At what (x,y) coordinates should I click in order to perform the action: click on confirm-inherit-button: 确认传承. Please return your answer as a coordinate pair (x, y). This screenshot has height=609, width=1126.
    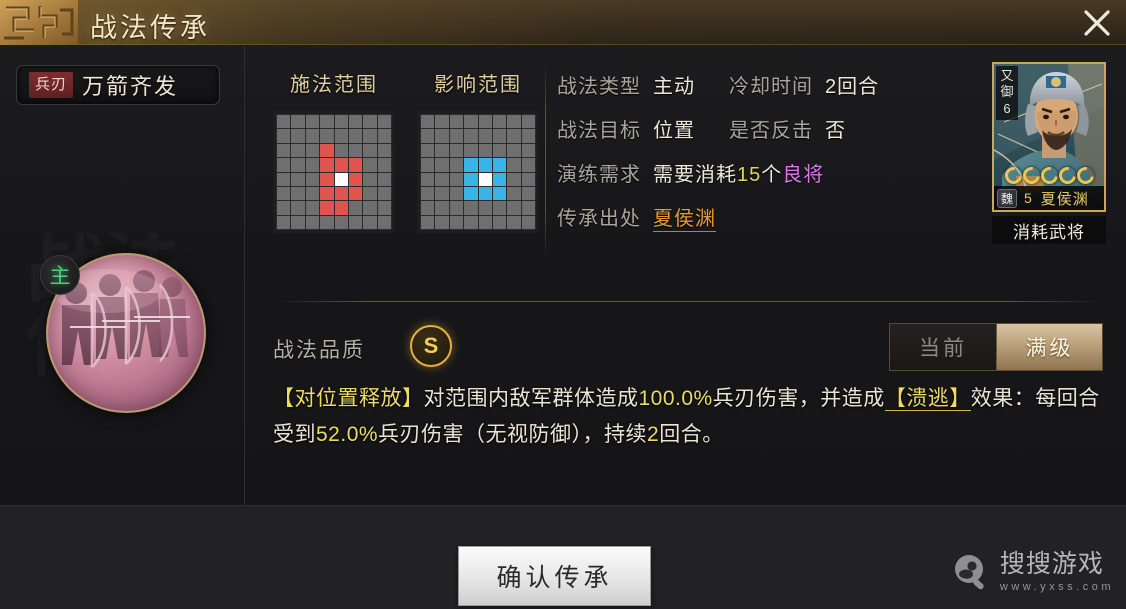
    Looking at the image, I should click on (554, 576).